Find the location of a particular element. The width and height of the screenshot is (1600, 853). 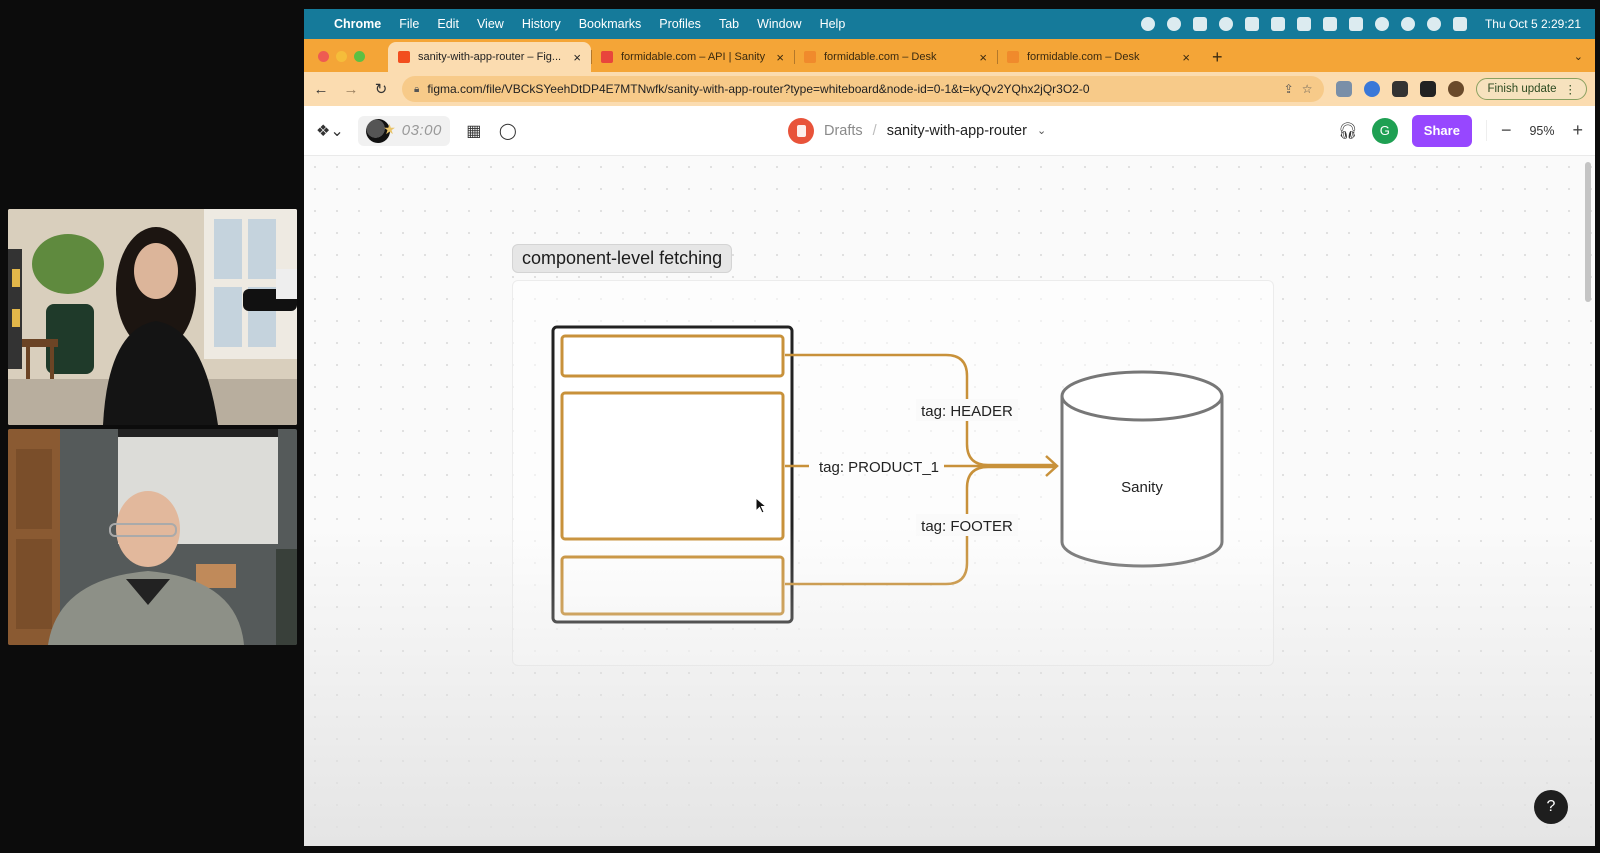

tab-sanity-desk-1: formidable.com – Desk × is located at coordinates (895, 57).